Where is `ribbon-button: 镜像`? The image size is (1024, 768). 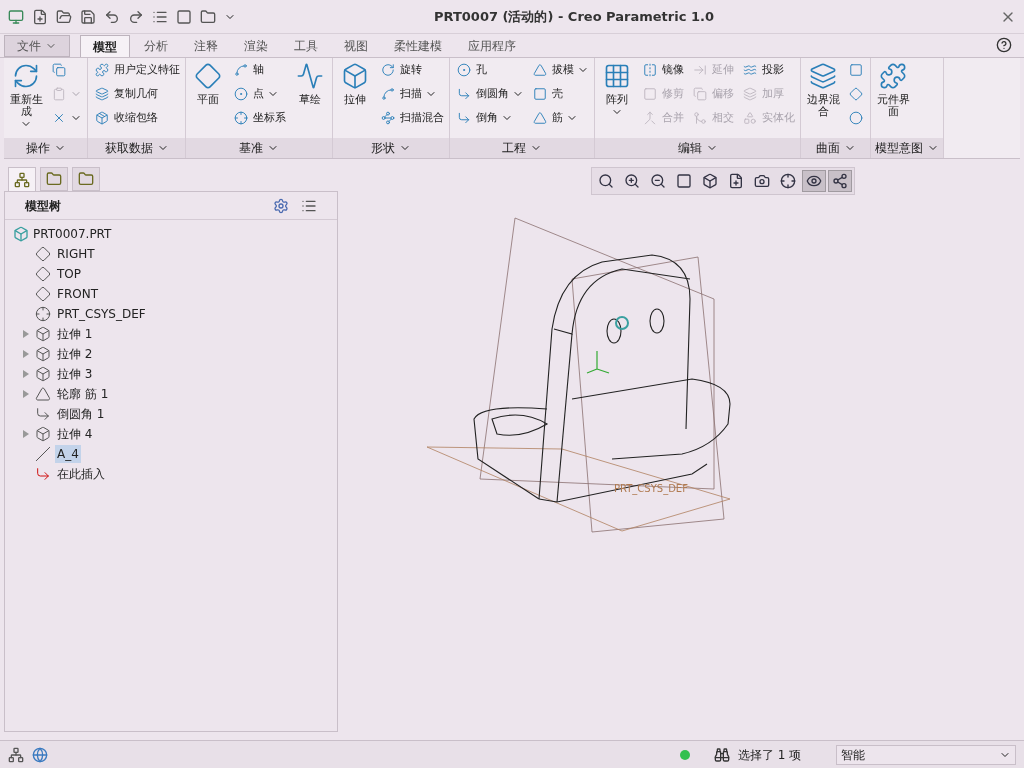
ribbon-button: 镜像 is located at coordinates (662, 70).